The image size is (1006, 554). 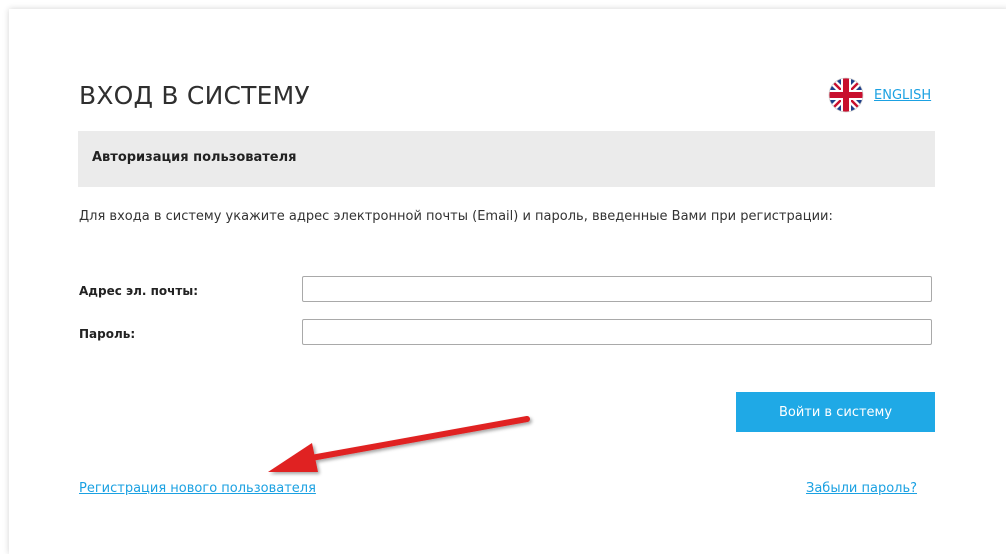 What do you see at coordinates (194, 157) in the screenshot?
I see `section-title: Авторизация пользователя` at bounding box center [194, 157].